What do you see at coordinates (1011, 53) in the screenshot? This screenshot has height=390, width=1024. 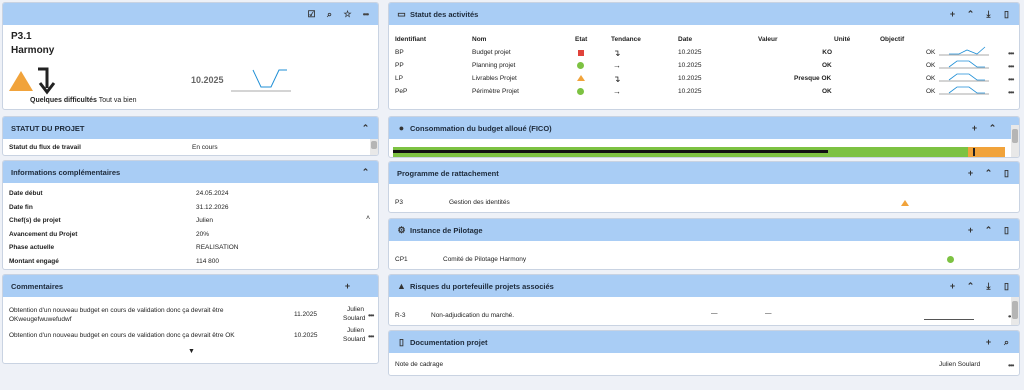 I see `activity-1-more-icon: •••` at bounding box center [1011, 53].